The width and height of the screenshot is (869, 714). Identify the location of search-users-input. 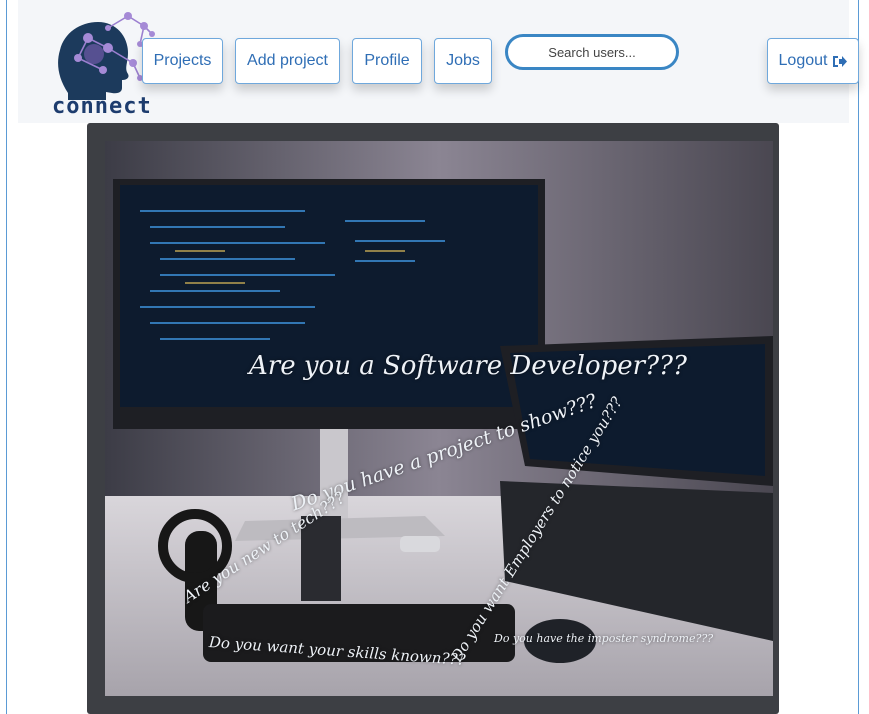
(592, 52).